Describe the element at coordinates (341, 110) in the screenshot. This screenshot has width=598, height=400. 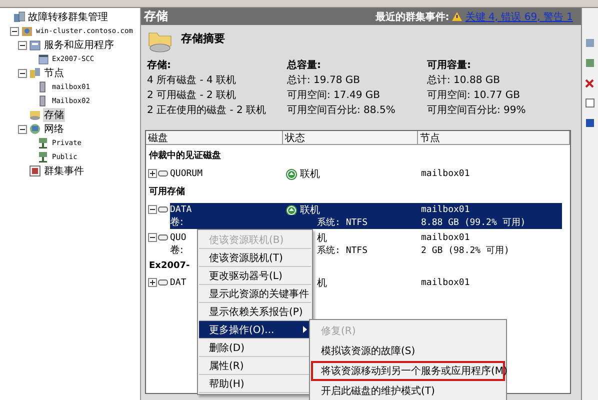
I see `summary-line: 可用空间百分比: 88.5%` at that location.